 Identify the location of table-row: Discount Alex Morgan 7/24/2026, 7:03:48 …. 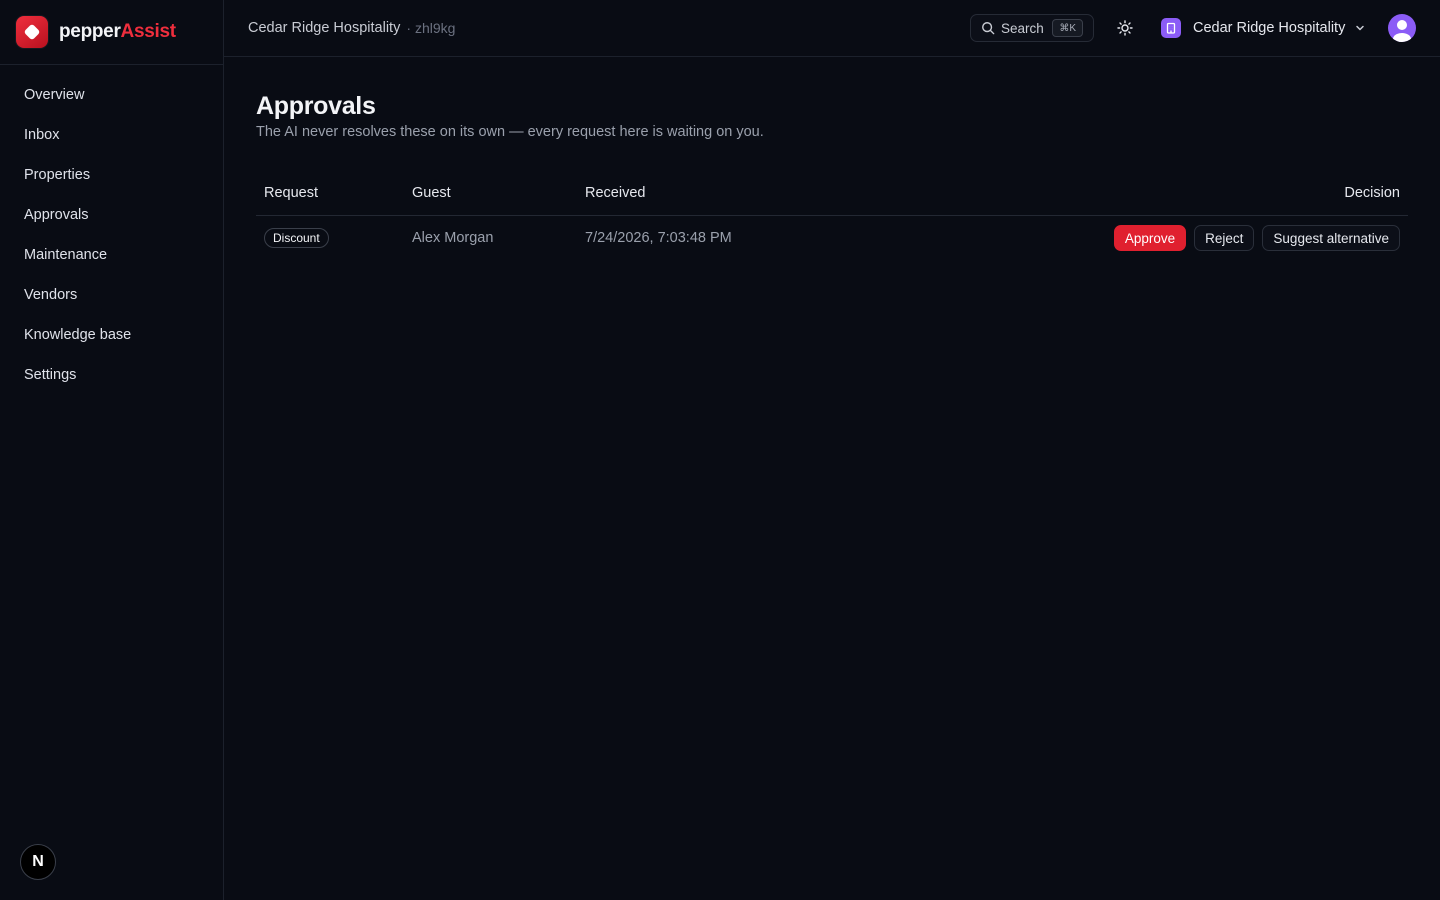
(832, 238).